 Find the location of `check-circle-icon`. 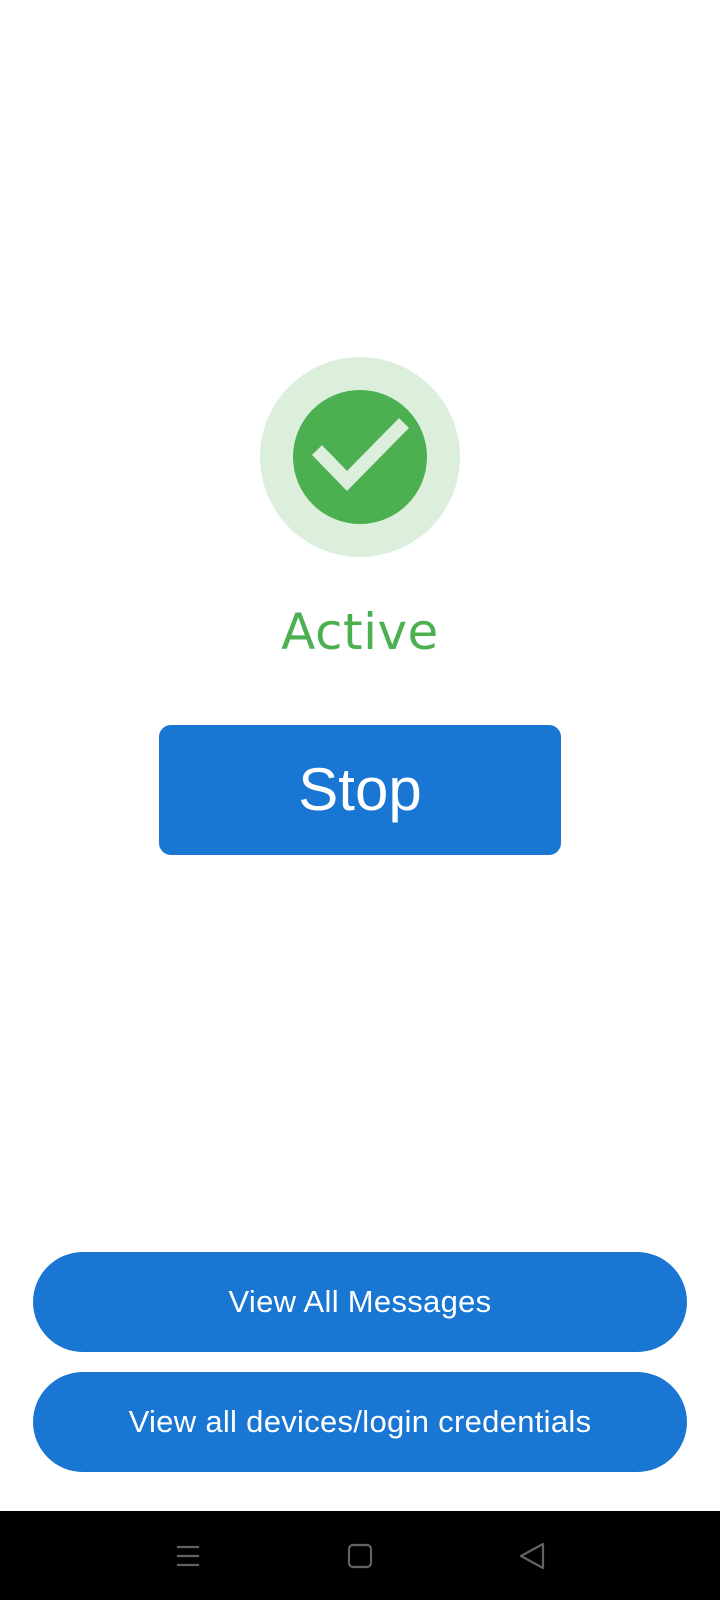

check-circle-icon is located at coordinates (360, 457).